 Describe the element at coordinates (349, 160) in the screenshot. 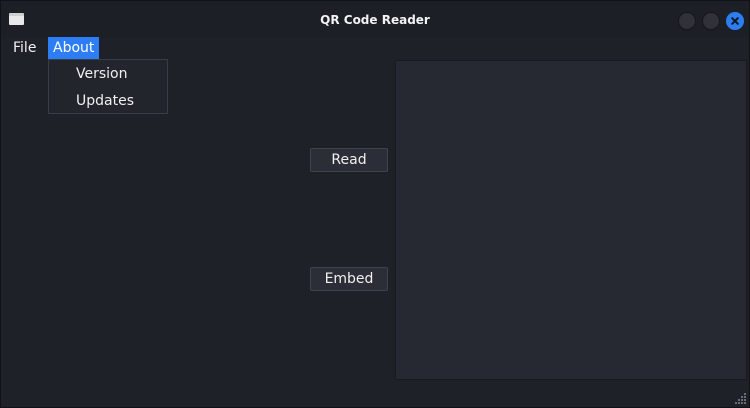

I see `read-button: Read` at that location.